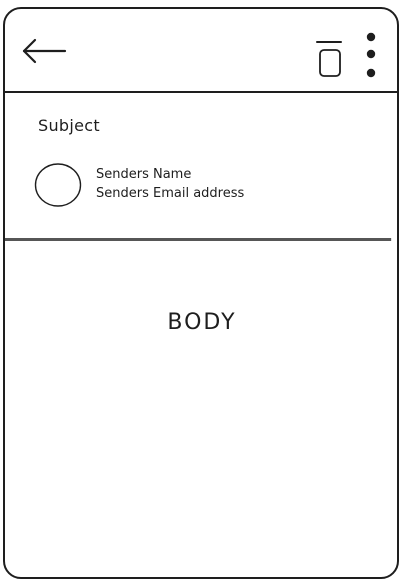 This screenshot has height=585, width=404. Describe the element at coordinates (202, 322) in the screenshot. I see `email-body: BODY` at that location.